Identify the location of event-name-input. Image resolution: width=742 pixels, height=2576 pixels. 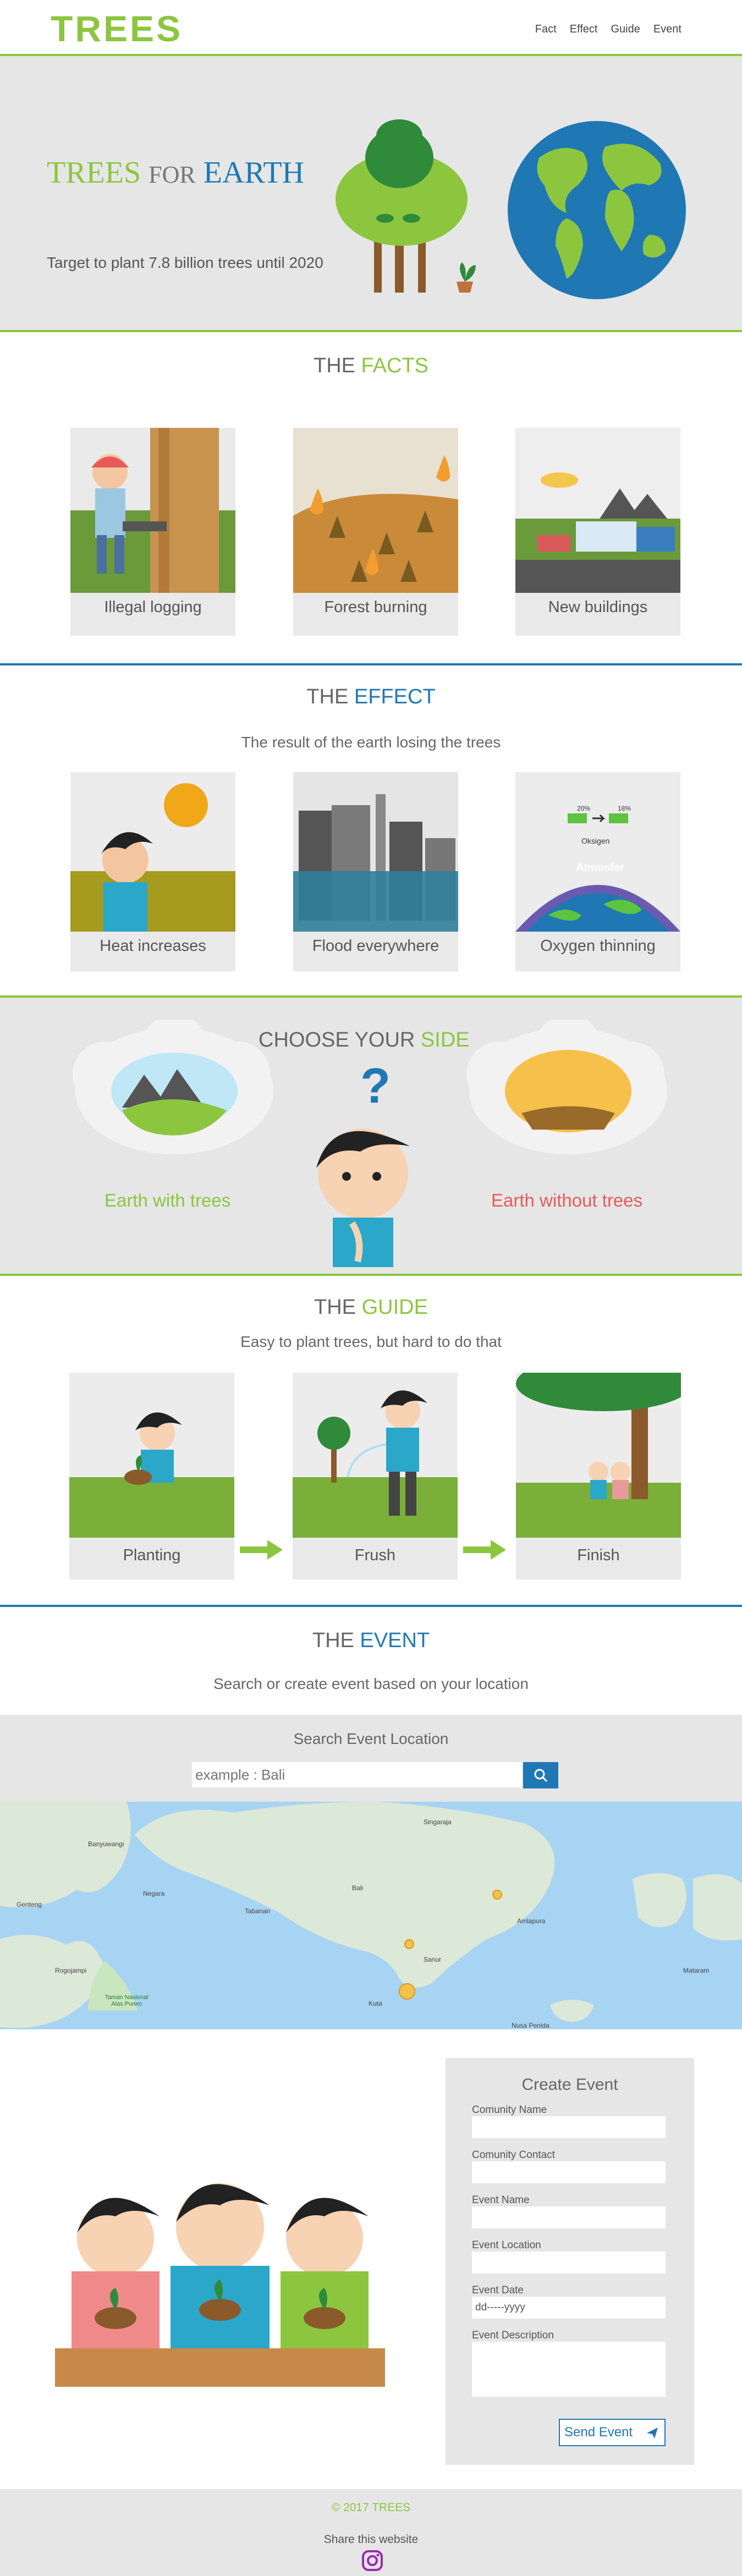
(569, 2217).